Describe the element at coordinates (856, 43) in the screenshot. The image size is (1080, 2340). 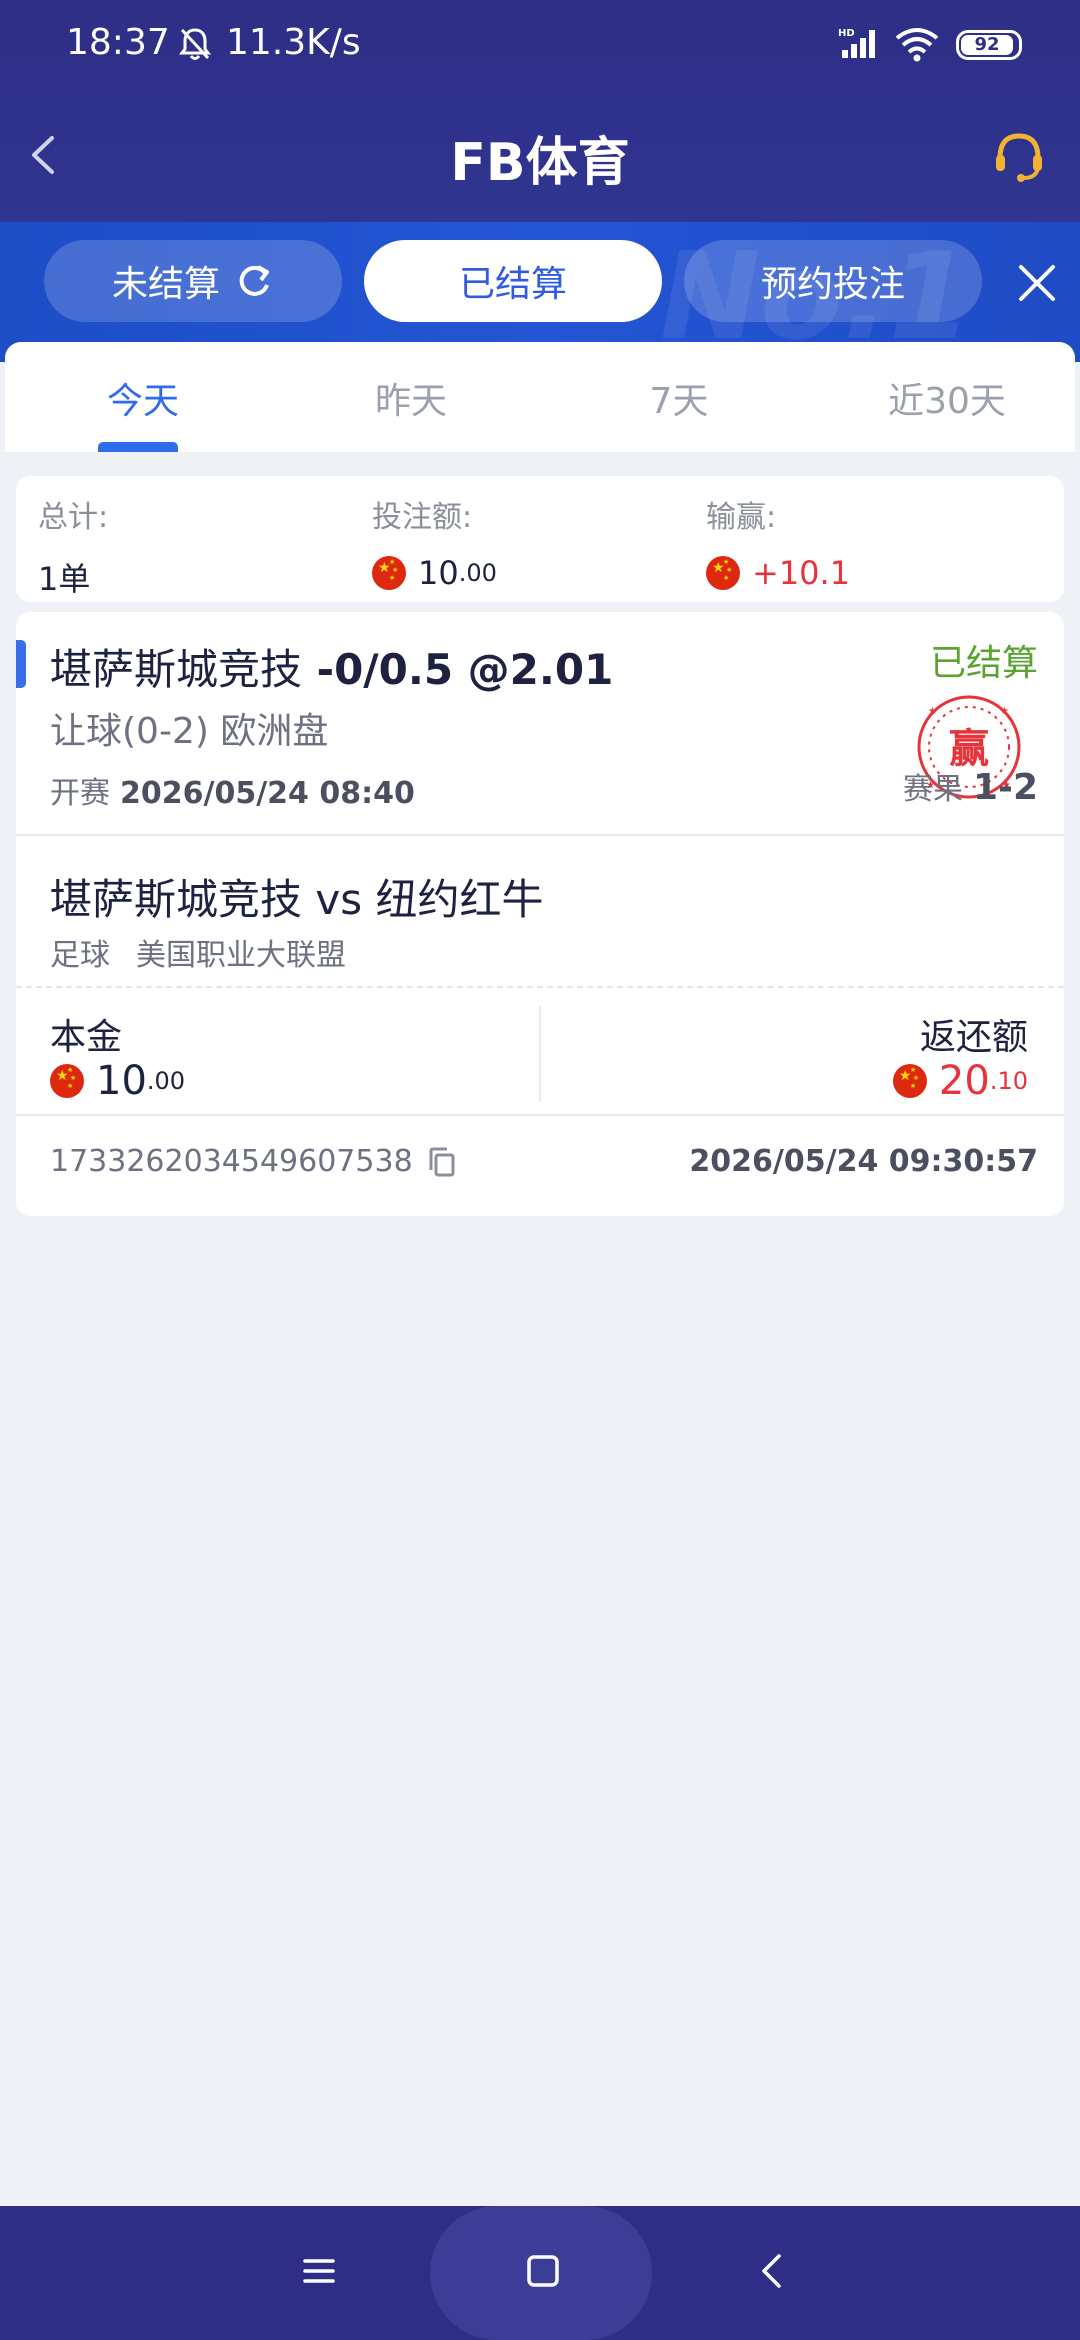
I see `signal-icon: HD` at that location.